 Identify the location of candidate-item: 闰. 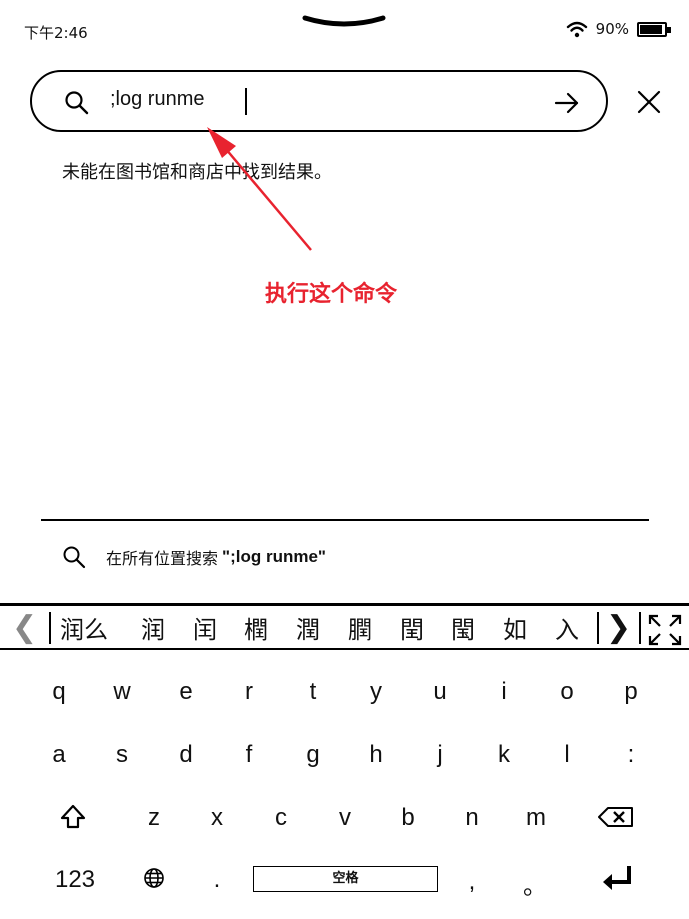
(205, 627).